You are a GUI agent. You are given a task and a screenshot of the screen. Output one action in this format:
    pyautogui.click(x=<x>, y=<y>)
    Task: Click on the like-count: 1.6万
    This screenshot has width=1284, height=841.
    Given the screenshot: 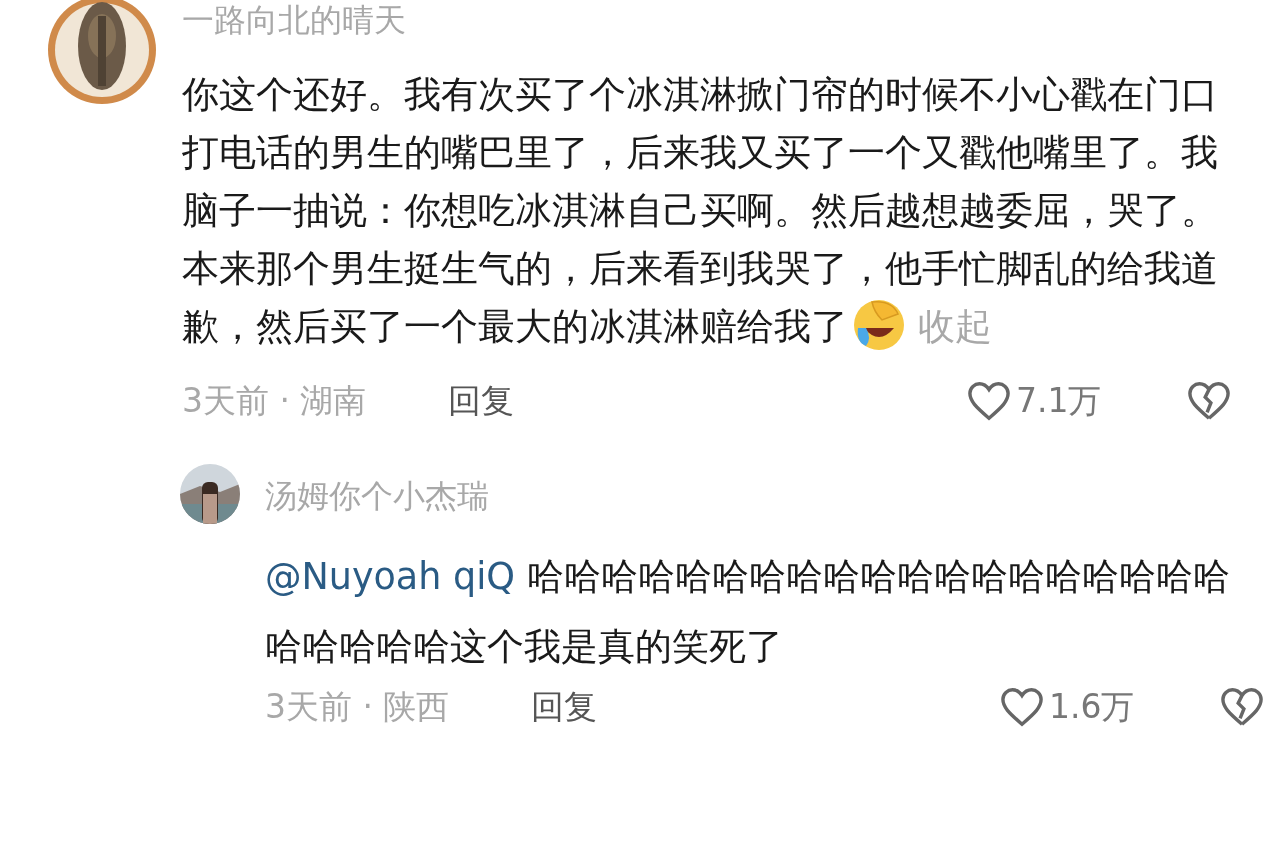 What is the action you would take?
    pyautogui.click(x=1092, y=707)
    